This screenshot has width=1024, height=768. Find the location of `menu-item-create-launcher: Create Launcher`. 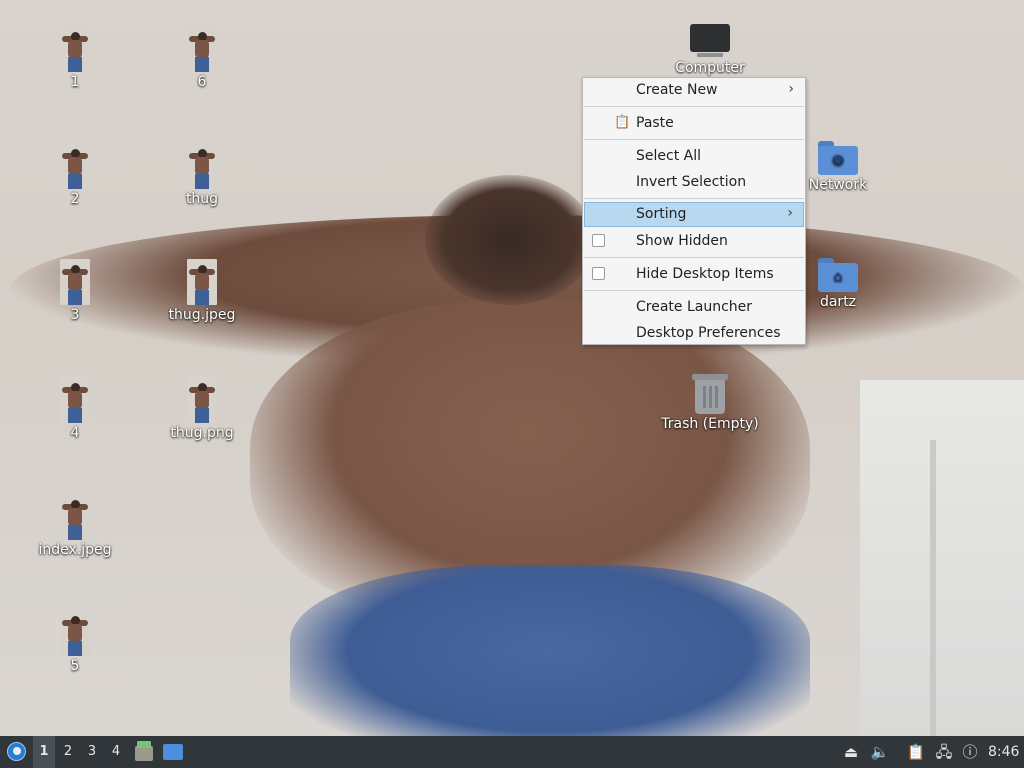

menu-item-create-launcher: Create Launcher is located at coordinates (694, 307).